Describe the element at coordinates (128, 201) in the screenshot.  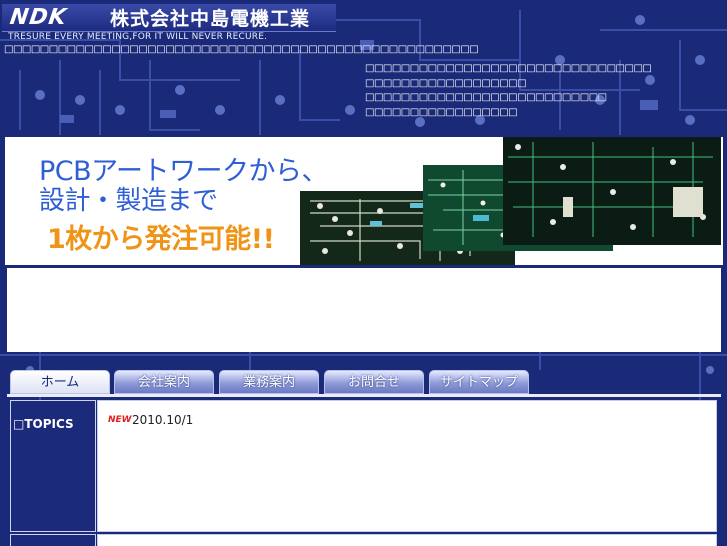
I see `banner-headline-2: 設計・製造まで` at that location.